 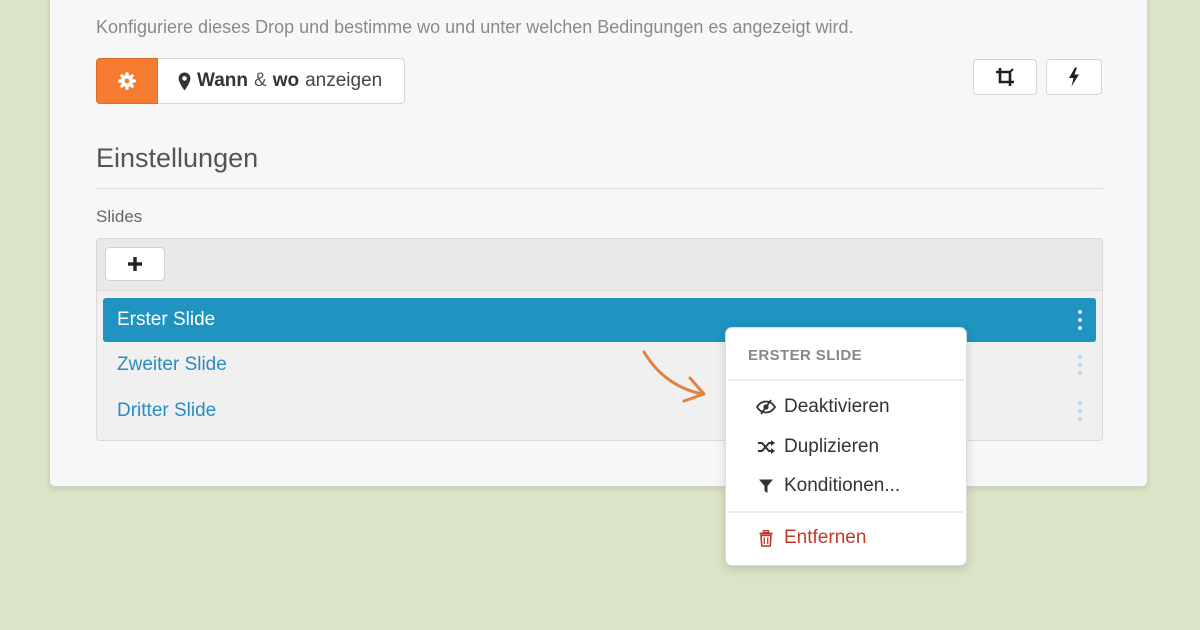 I want to click on gear-icon, so click(x=127, y=81).